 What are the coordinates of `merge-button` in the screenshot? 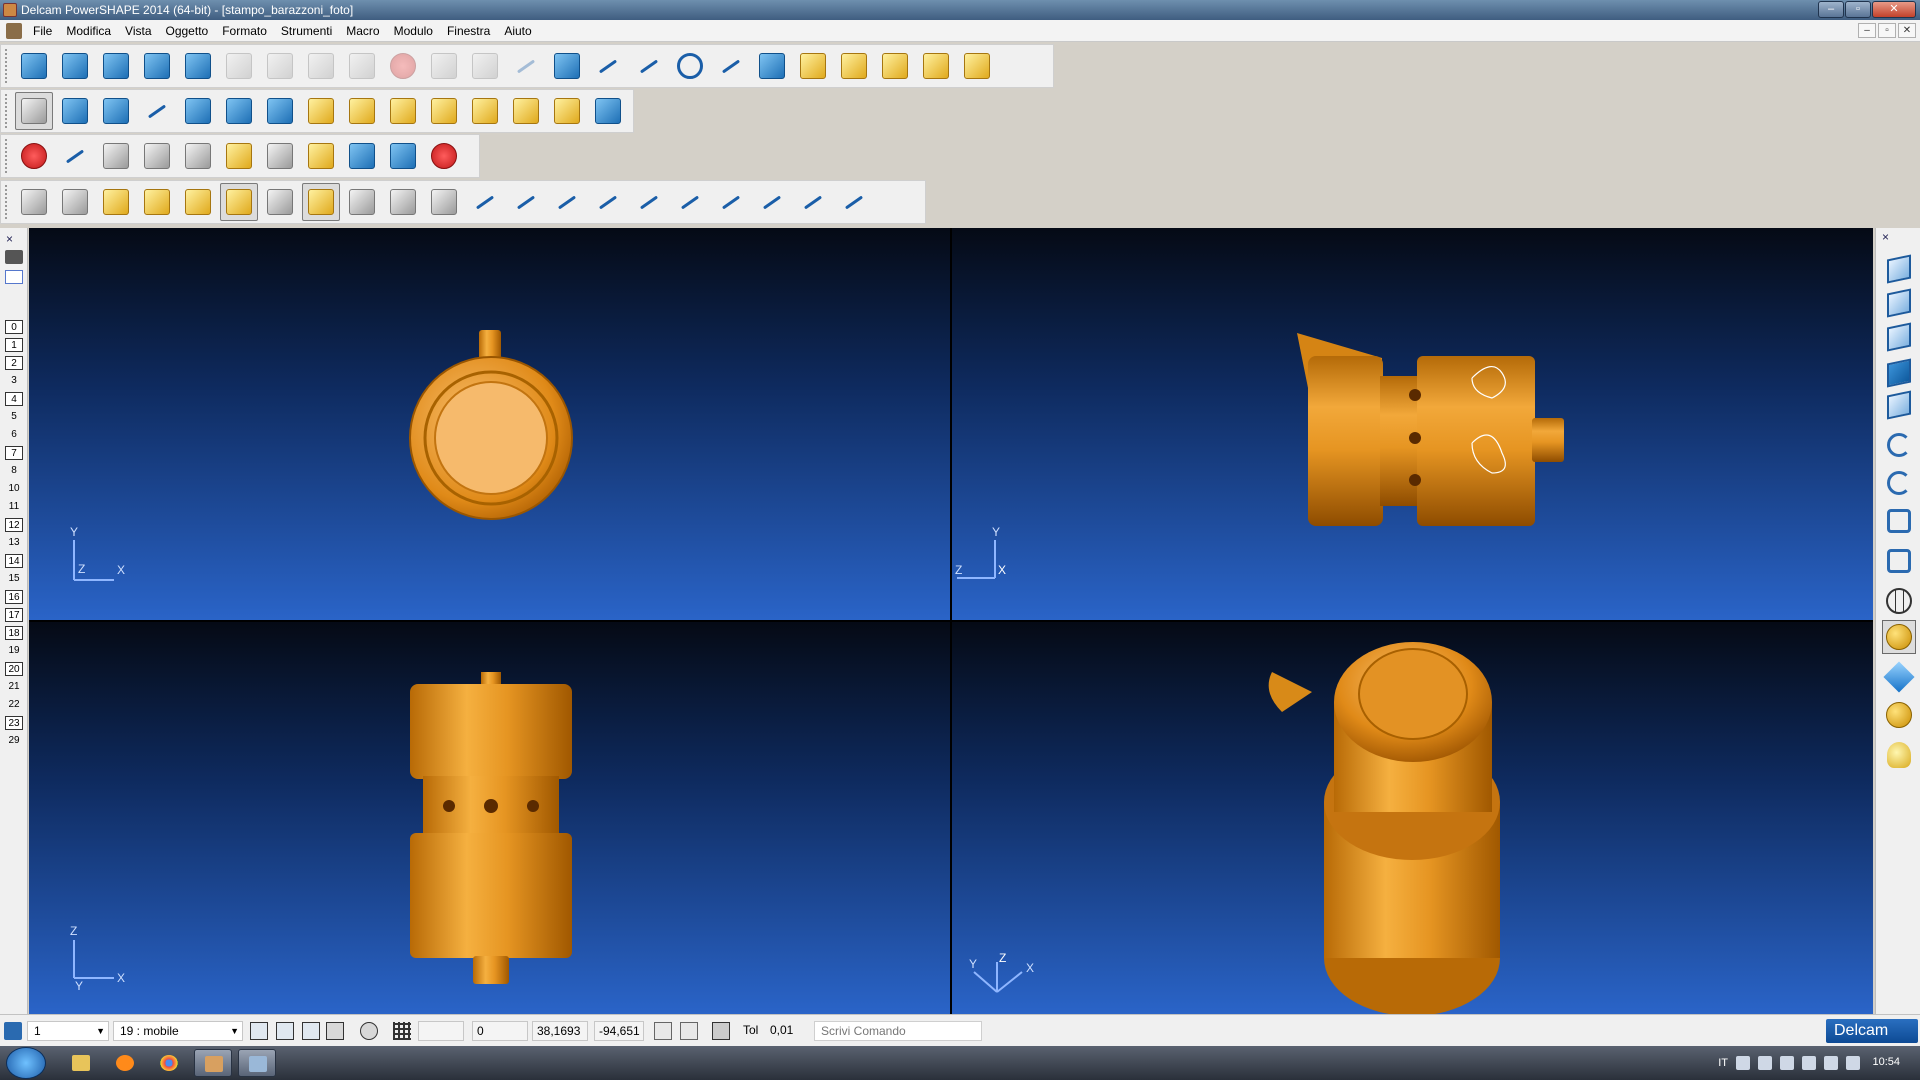 It's located at (157, 156).